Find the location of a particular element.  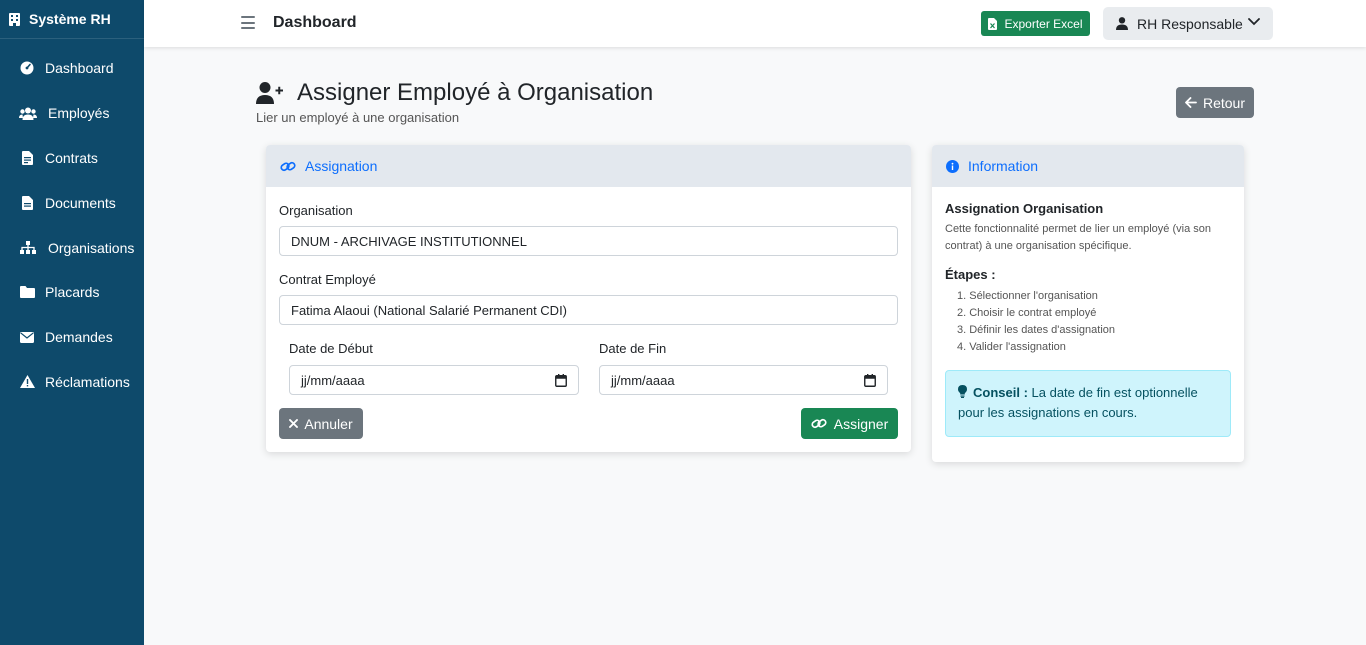

date-debut-input: jj/mm/aaaa is located at coordinates (434, 380).